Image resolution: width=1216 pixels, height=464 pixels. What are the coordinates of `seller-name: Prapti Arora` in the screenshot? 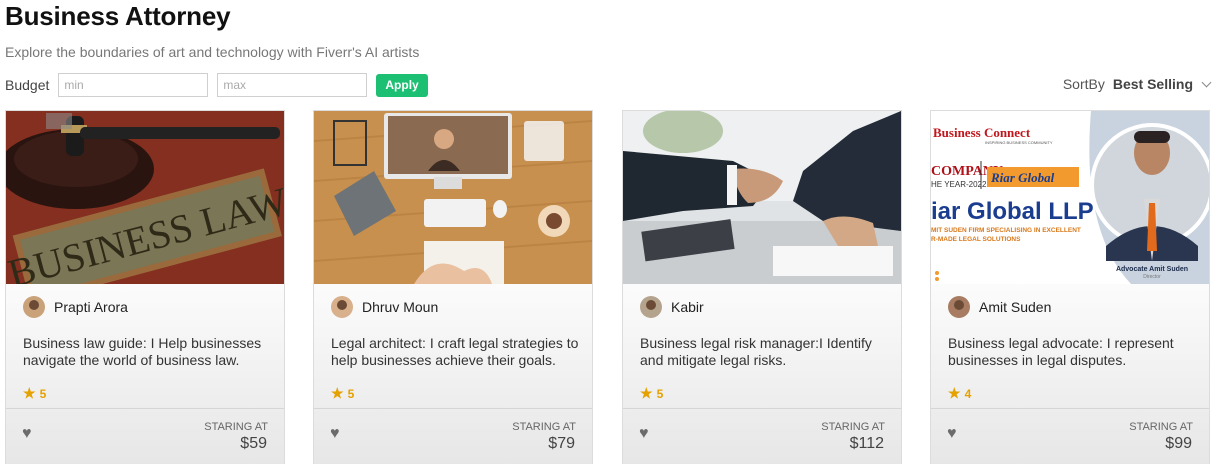 It's located at (91, 307).